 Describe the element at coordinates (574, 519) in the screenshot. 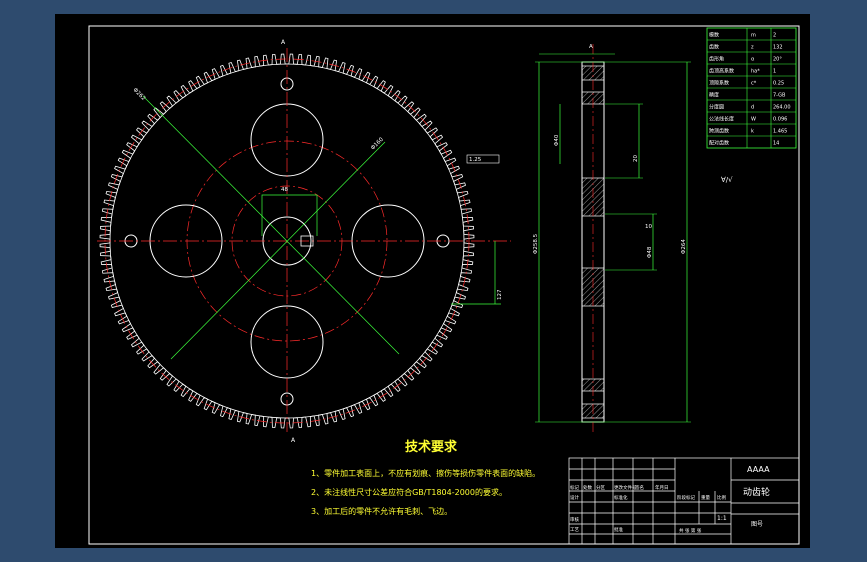

I see `tb-review: 审核` at that location.